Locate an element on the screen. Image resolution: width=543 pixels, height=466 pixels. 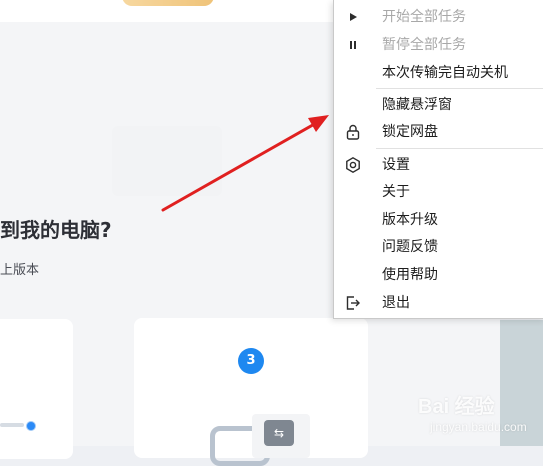
exit-icon is located at coordinates (353, 303).